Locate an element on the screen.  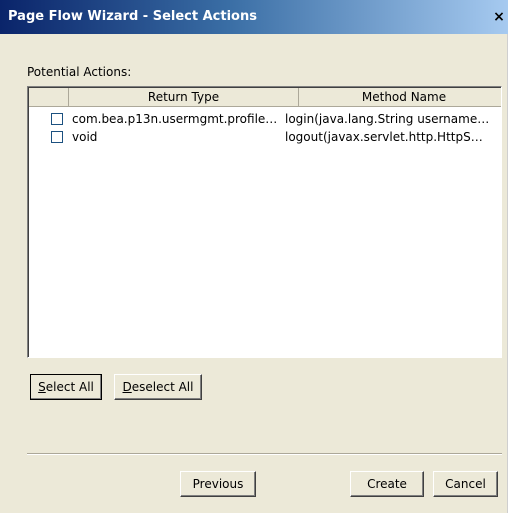
column-header-return-type: Return Type is located at coordinates (184, 97).